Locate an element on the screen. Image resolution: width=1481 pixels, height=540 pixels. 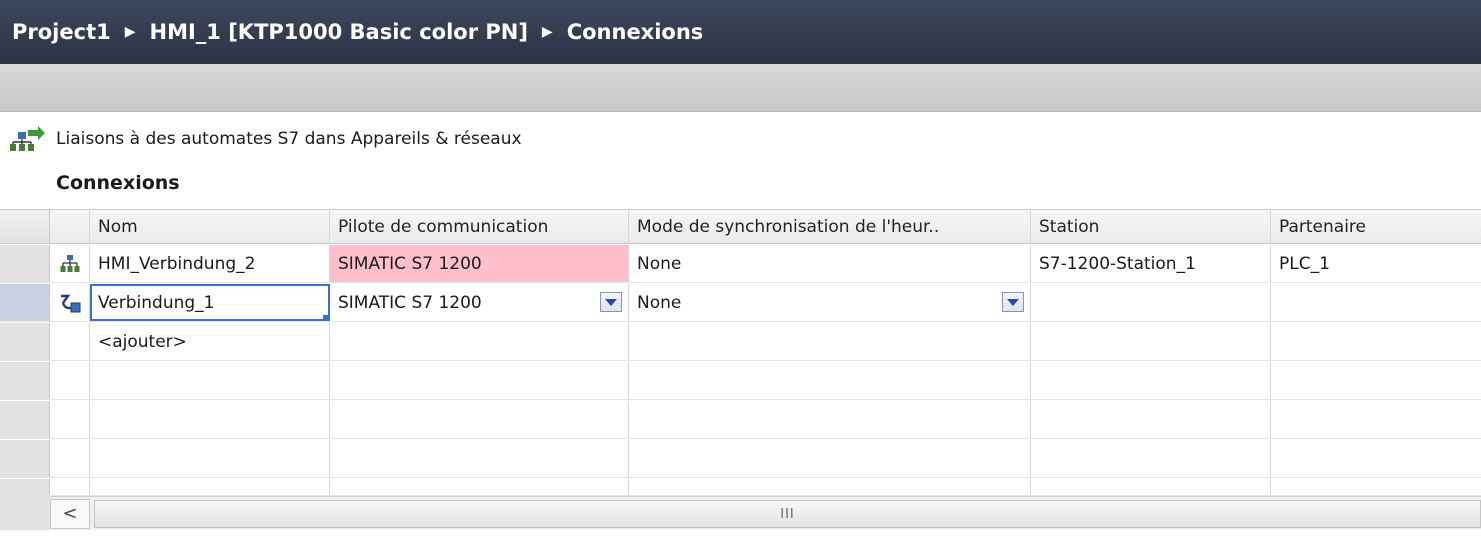
horizontal-scrollbar: < III is located at coordinates (765, 513).